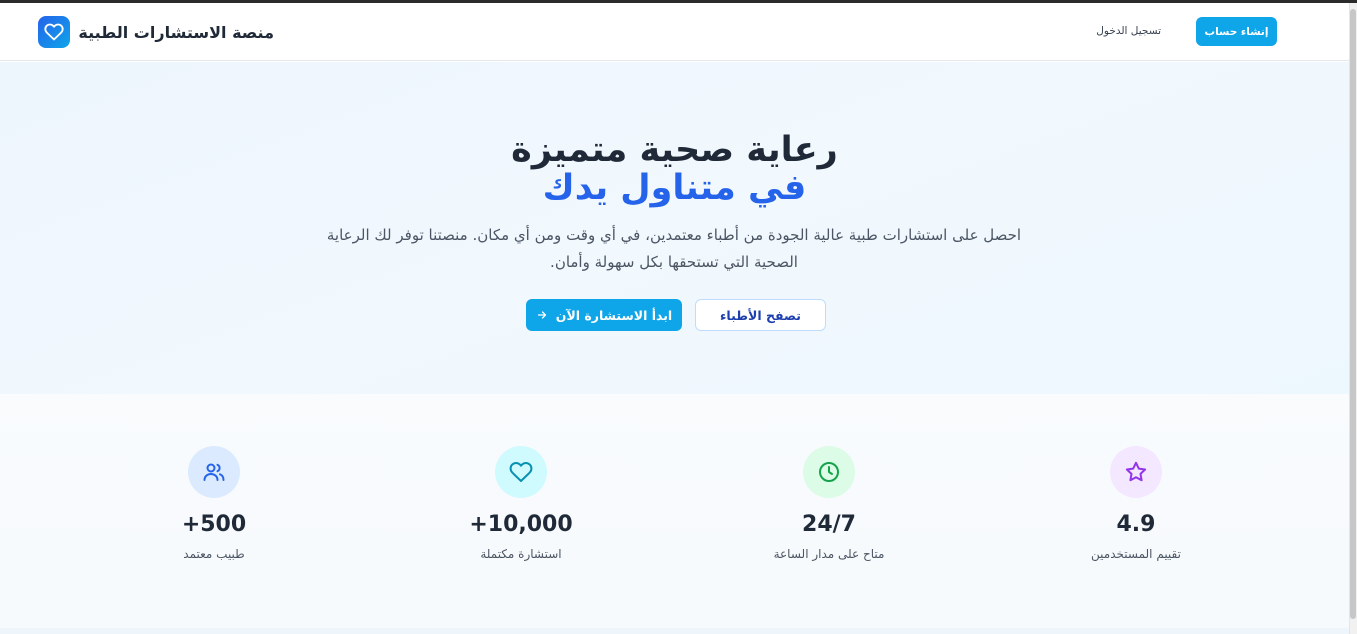 This screenshot has width=1357, height=634. I want to click on stat-value: 24/7, so click(829, 524).